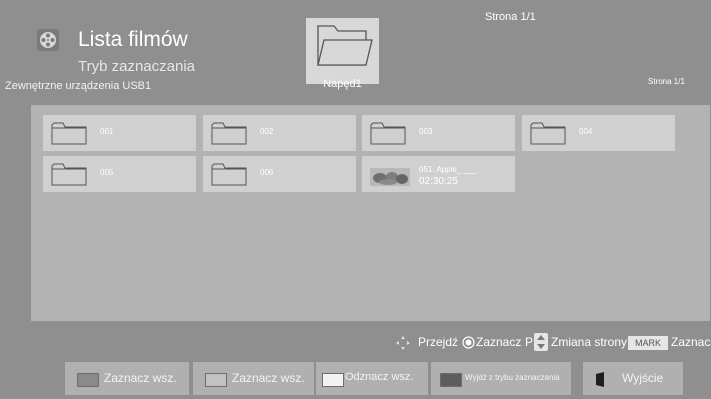  What do you see at coordinates (438, 133) in the screenshot?
I see `folder-item: 003` at bounding box center [438, 133].